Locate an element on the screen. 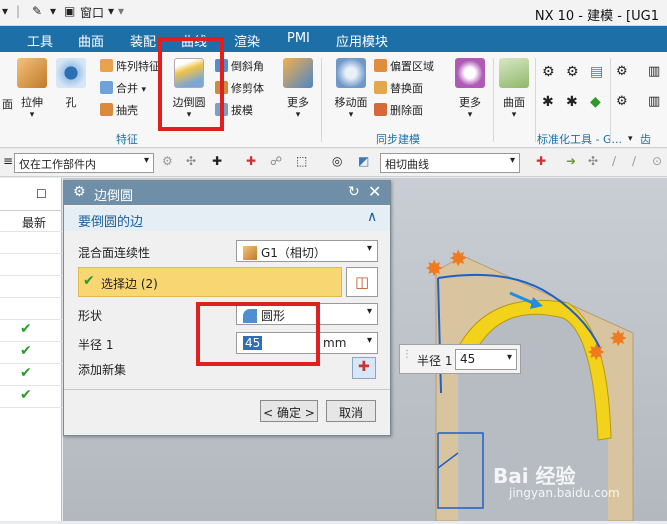 The image size is (667, 524). navigator-header: 最新 is located at coordinates (31, 221).